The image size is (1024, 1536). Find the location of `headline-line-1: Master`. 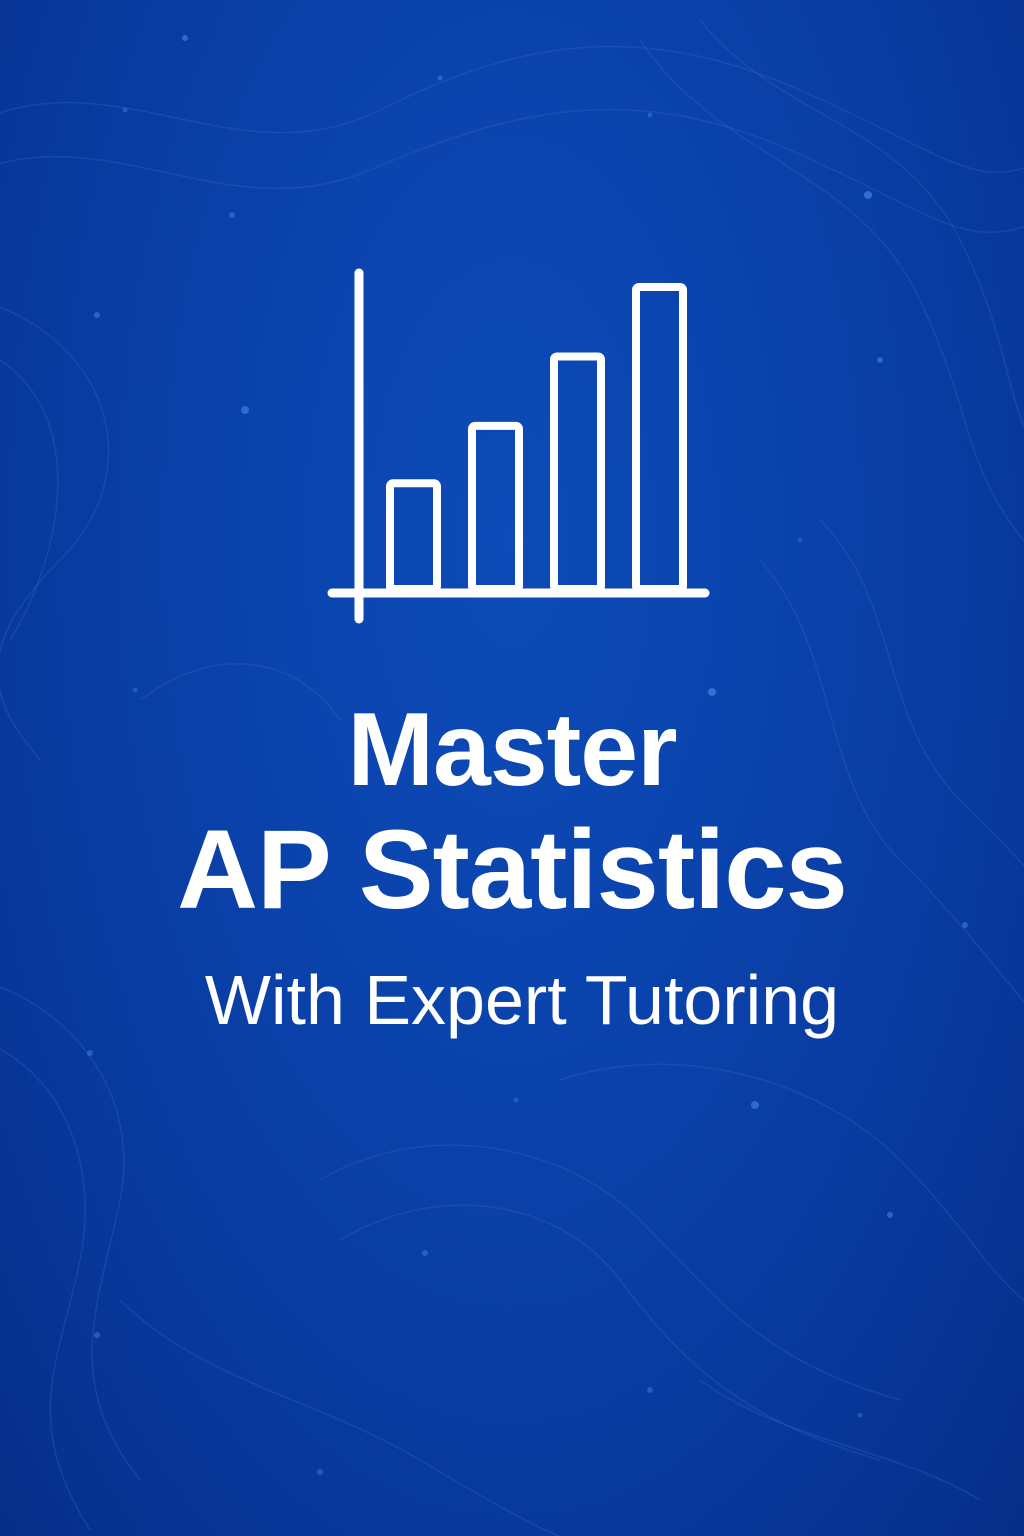

headline-line-1: Master is located at coordinates (512, 750).